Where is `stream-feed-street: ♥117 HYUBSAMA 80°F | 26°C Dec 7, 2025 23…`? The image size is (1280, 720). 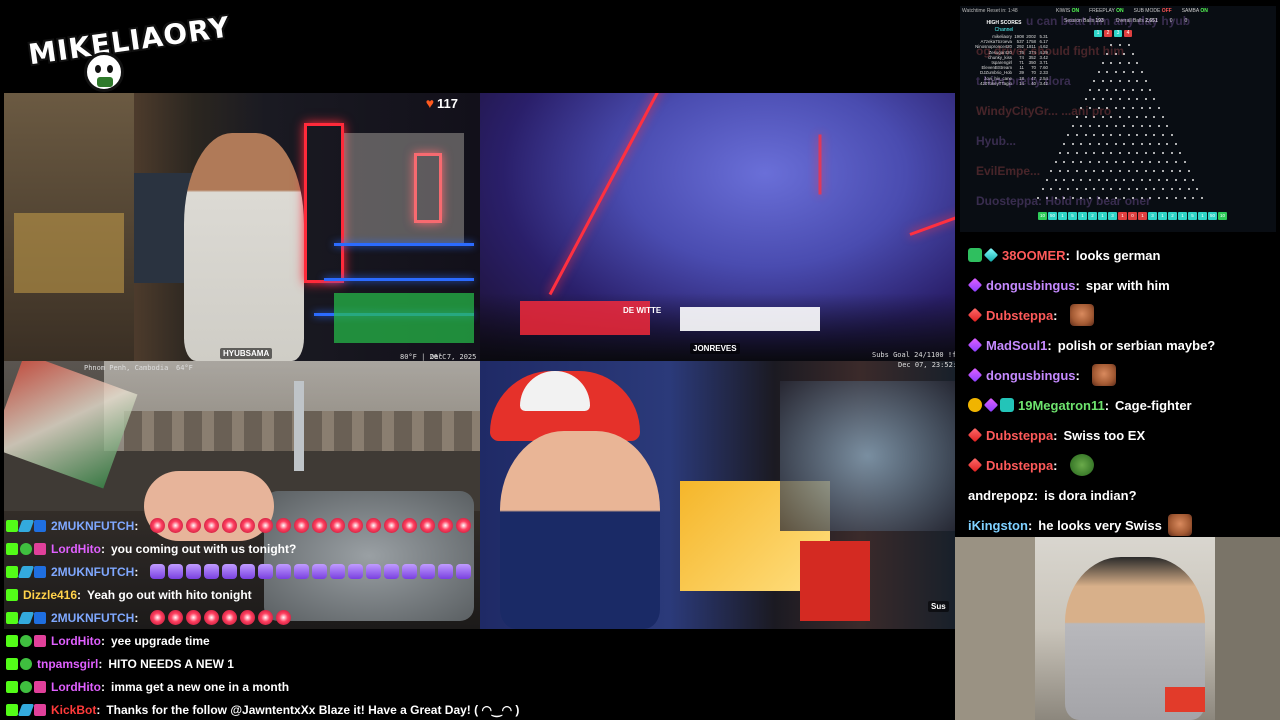
stream-feed-street: ♥117 HYUBSAMA 80°F | 26°C Dec 7, 2025 23… is located at coordinates (242, 227).